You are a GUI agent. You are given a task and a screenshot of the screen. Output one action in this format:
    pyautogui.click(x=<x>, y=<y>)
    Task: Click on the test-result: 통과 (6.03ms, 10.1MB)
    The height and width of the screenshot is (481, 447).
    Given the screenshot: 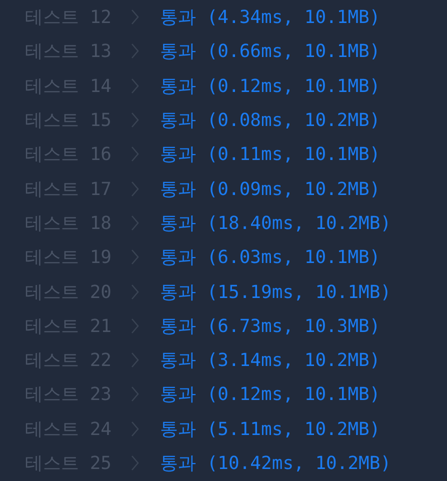 What is the action you would take?
    pyautogui.click(x=270, y=258)
    